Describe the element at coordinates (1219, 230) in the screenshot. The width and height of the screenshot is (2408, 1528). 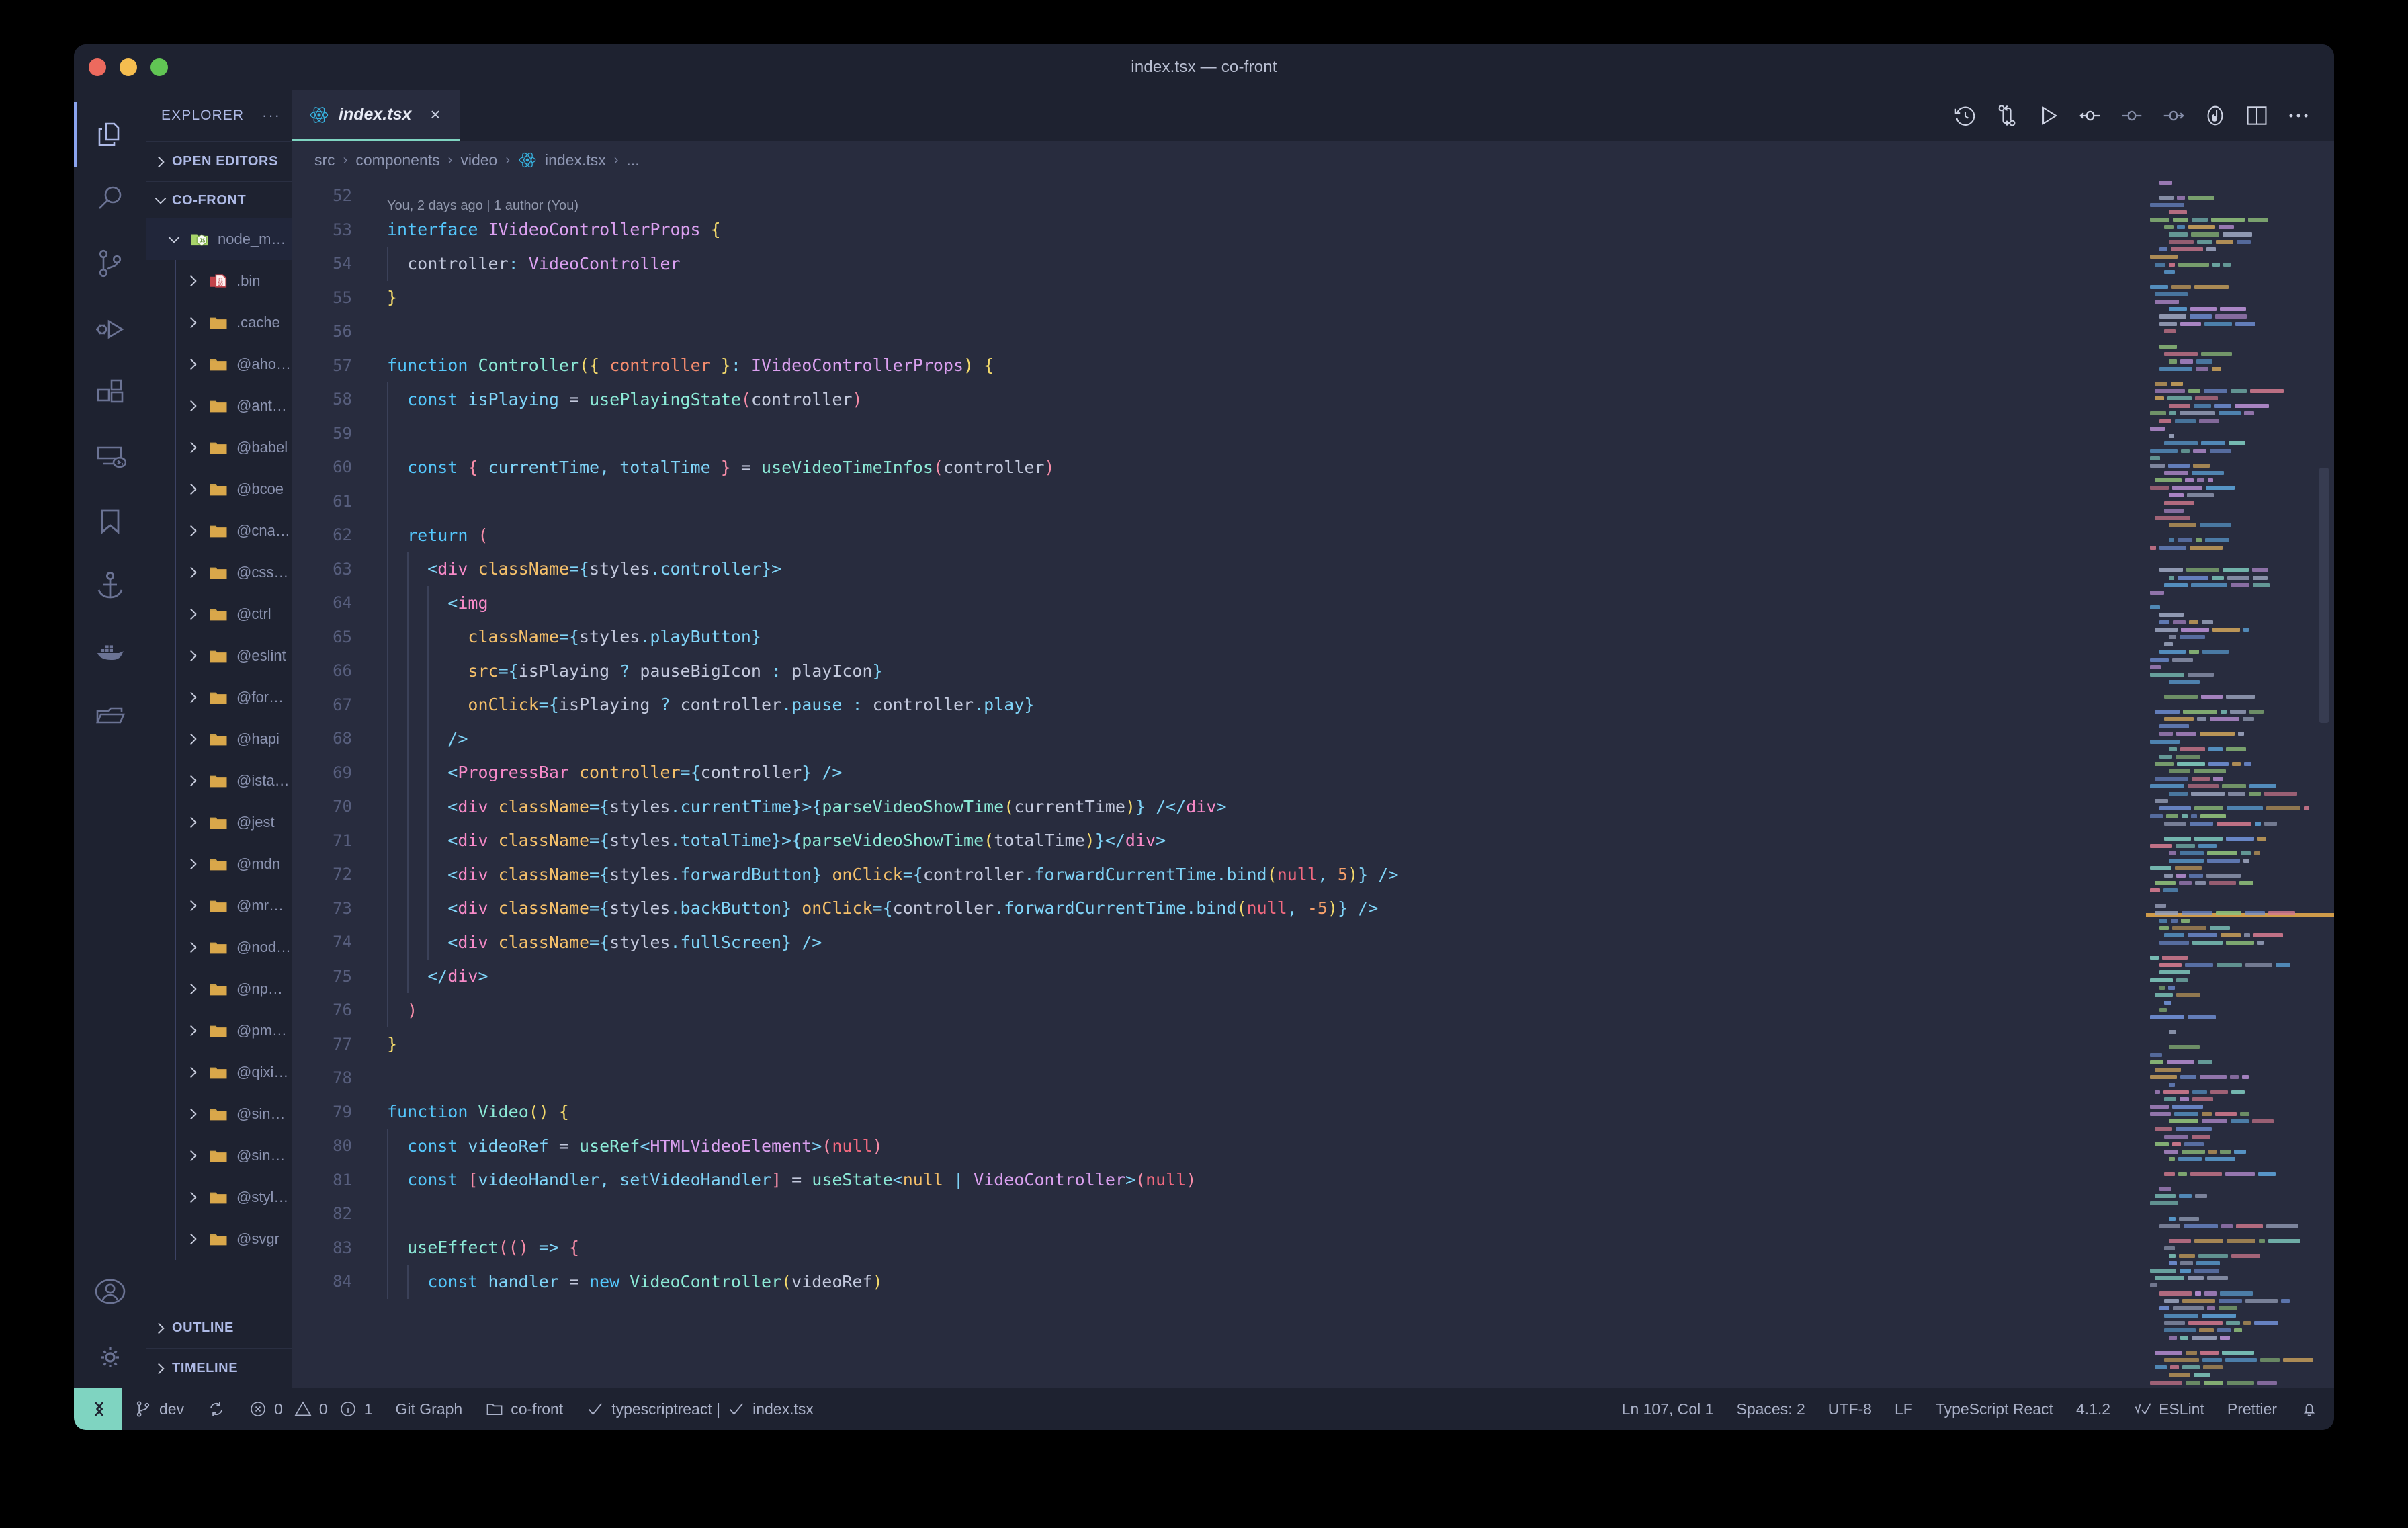
I see `code-line: 53 interface IVideoControllerProps {` at that location.